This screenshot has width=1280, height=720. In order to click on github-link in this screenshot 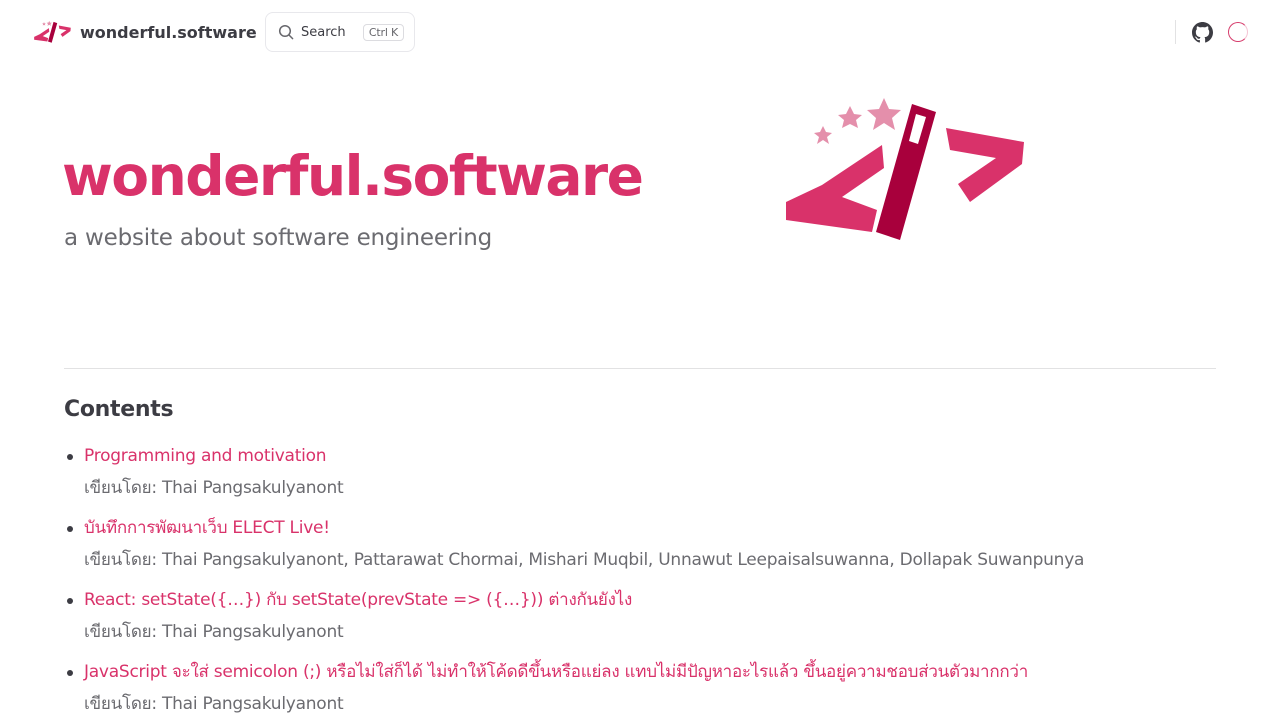, I will do `click(1202, 32)`.